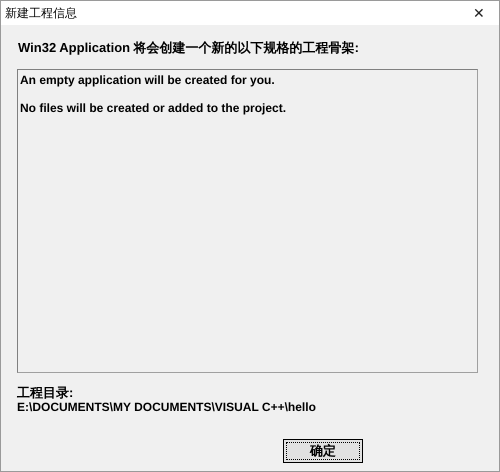 The height and width of the screenshot is (472, 500). What do you see at coordinates (148, 80) in the screenshot?
I see `info-line: An empty application will be created for you.` at bounding box center [148, 80].